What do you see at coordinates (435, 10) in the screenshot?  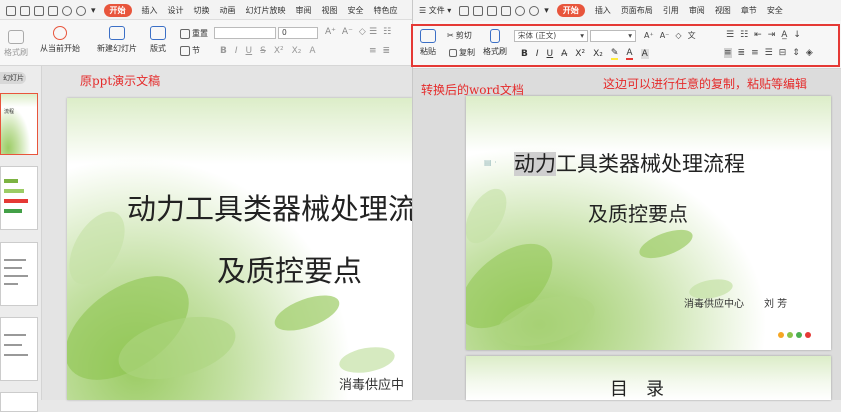 I see `file-menu: ☰ 文件 ▾` at bounding box center [435, 10].